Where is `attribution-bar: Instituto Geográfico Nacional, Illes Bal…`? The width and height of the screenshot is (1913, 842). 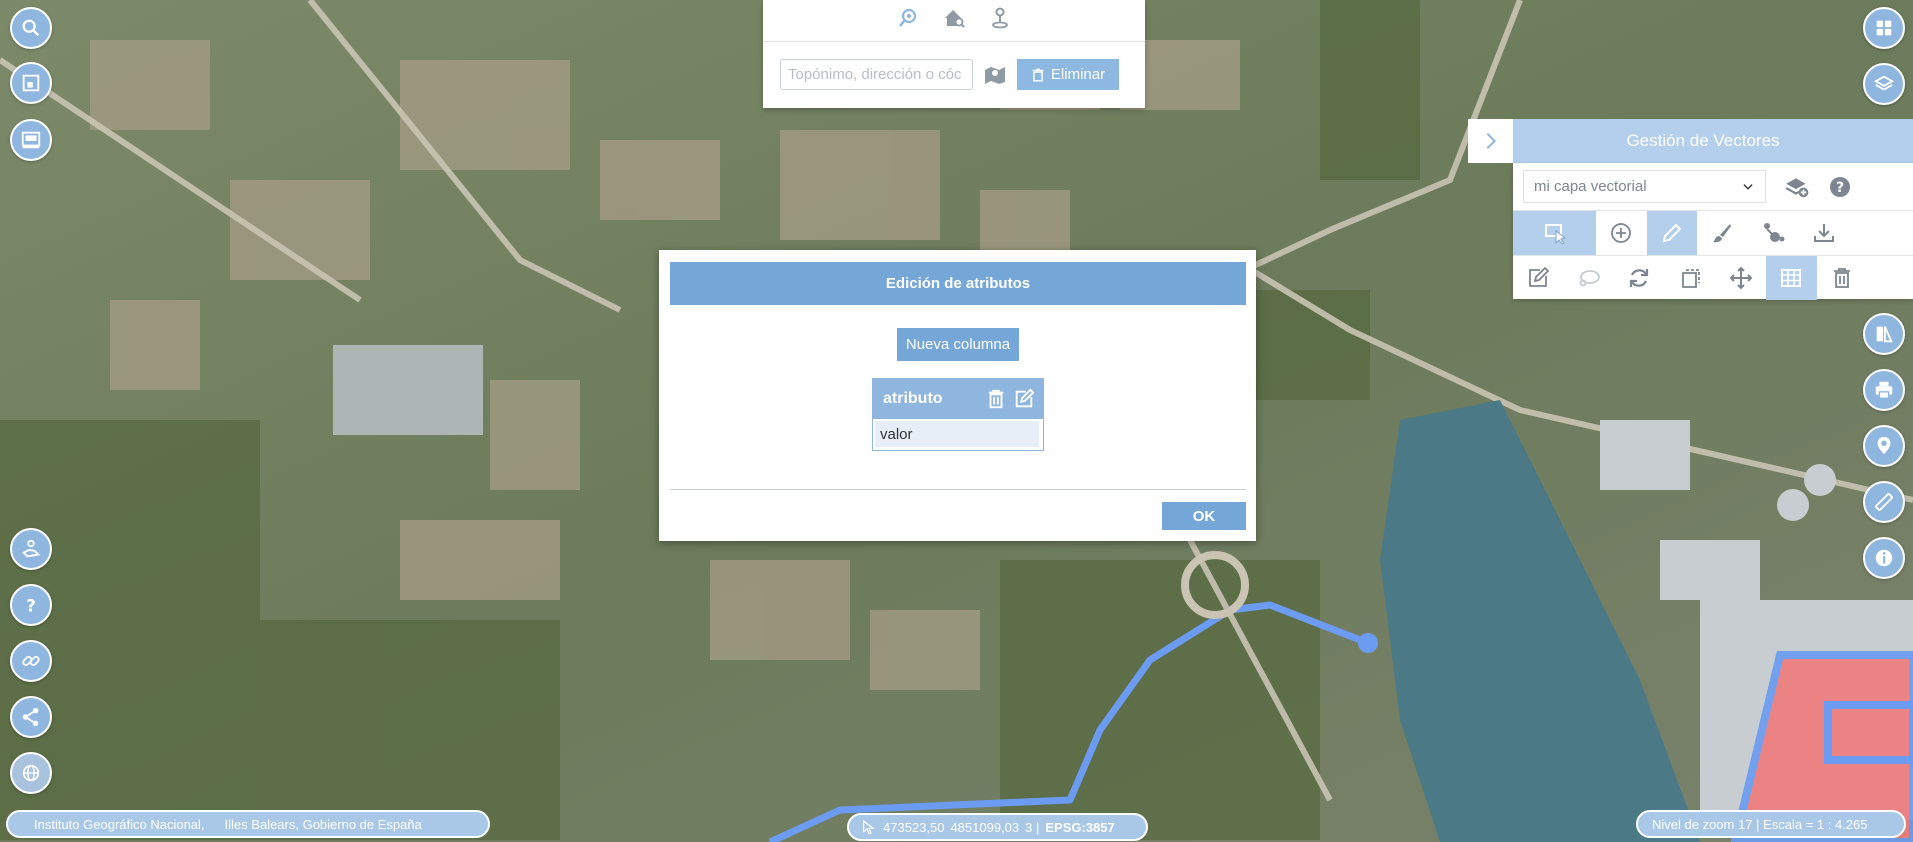 attribution-bar: Instituto Geográfico Nacional, Illes Bal… is located at coordinates (248, 824).